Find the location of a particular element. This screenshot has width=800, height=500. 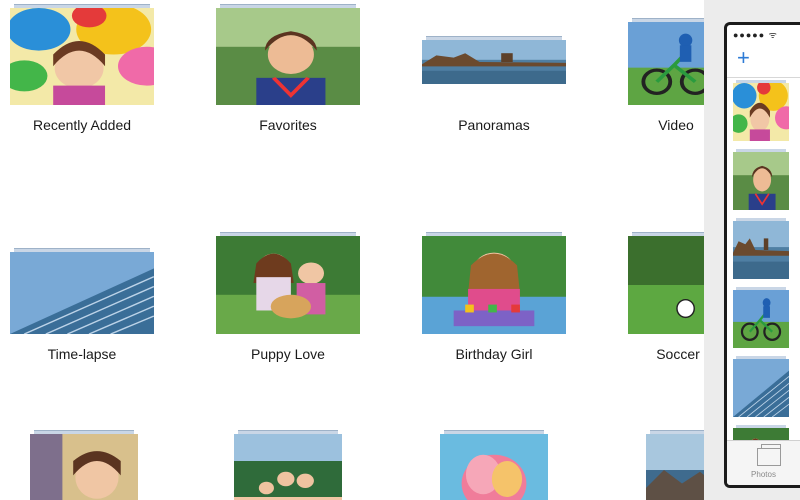

divider is located at coordinates (763, 77).